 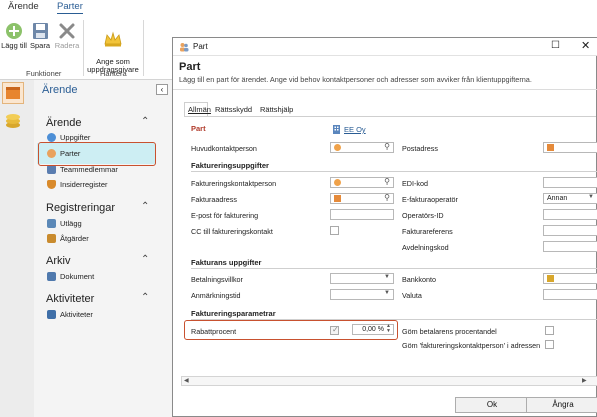 What do you see at coordinates (232, 231) in the screenshot?
I see `cc-billing-label: CC till faktureringskontakt` at bounding box center [232, 231].